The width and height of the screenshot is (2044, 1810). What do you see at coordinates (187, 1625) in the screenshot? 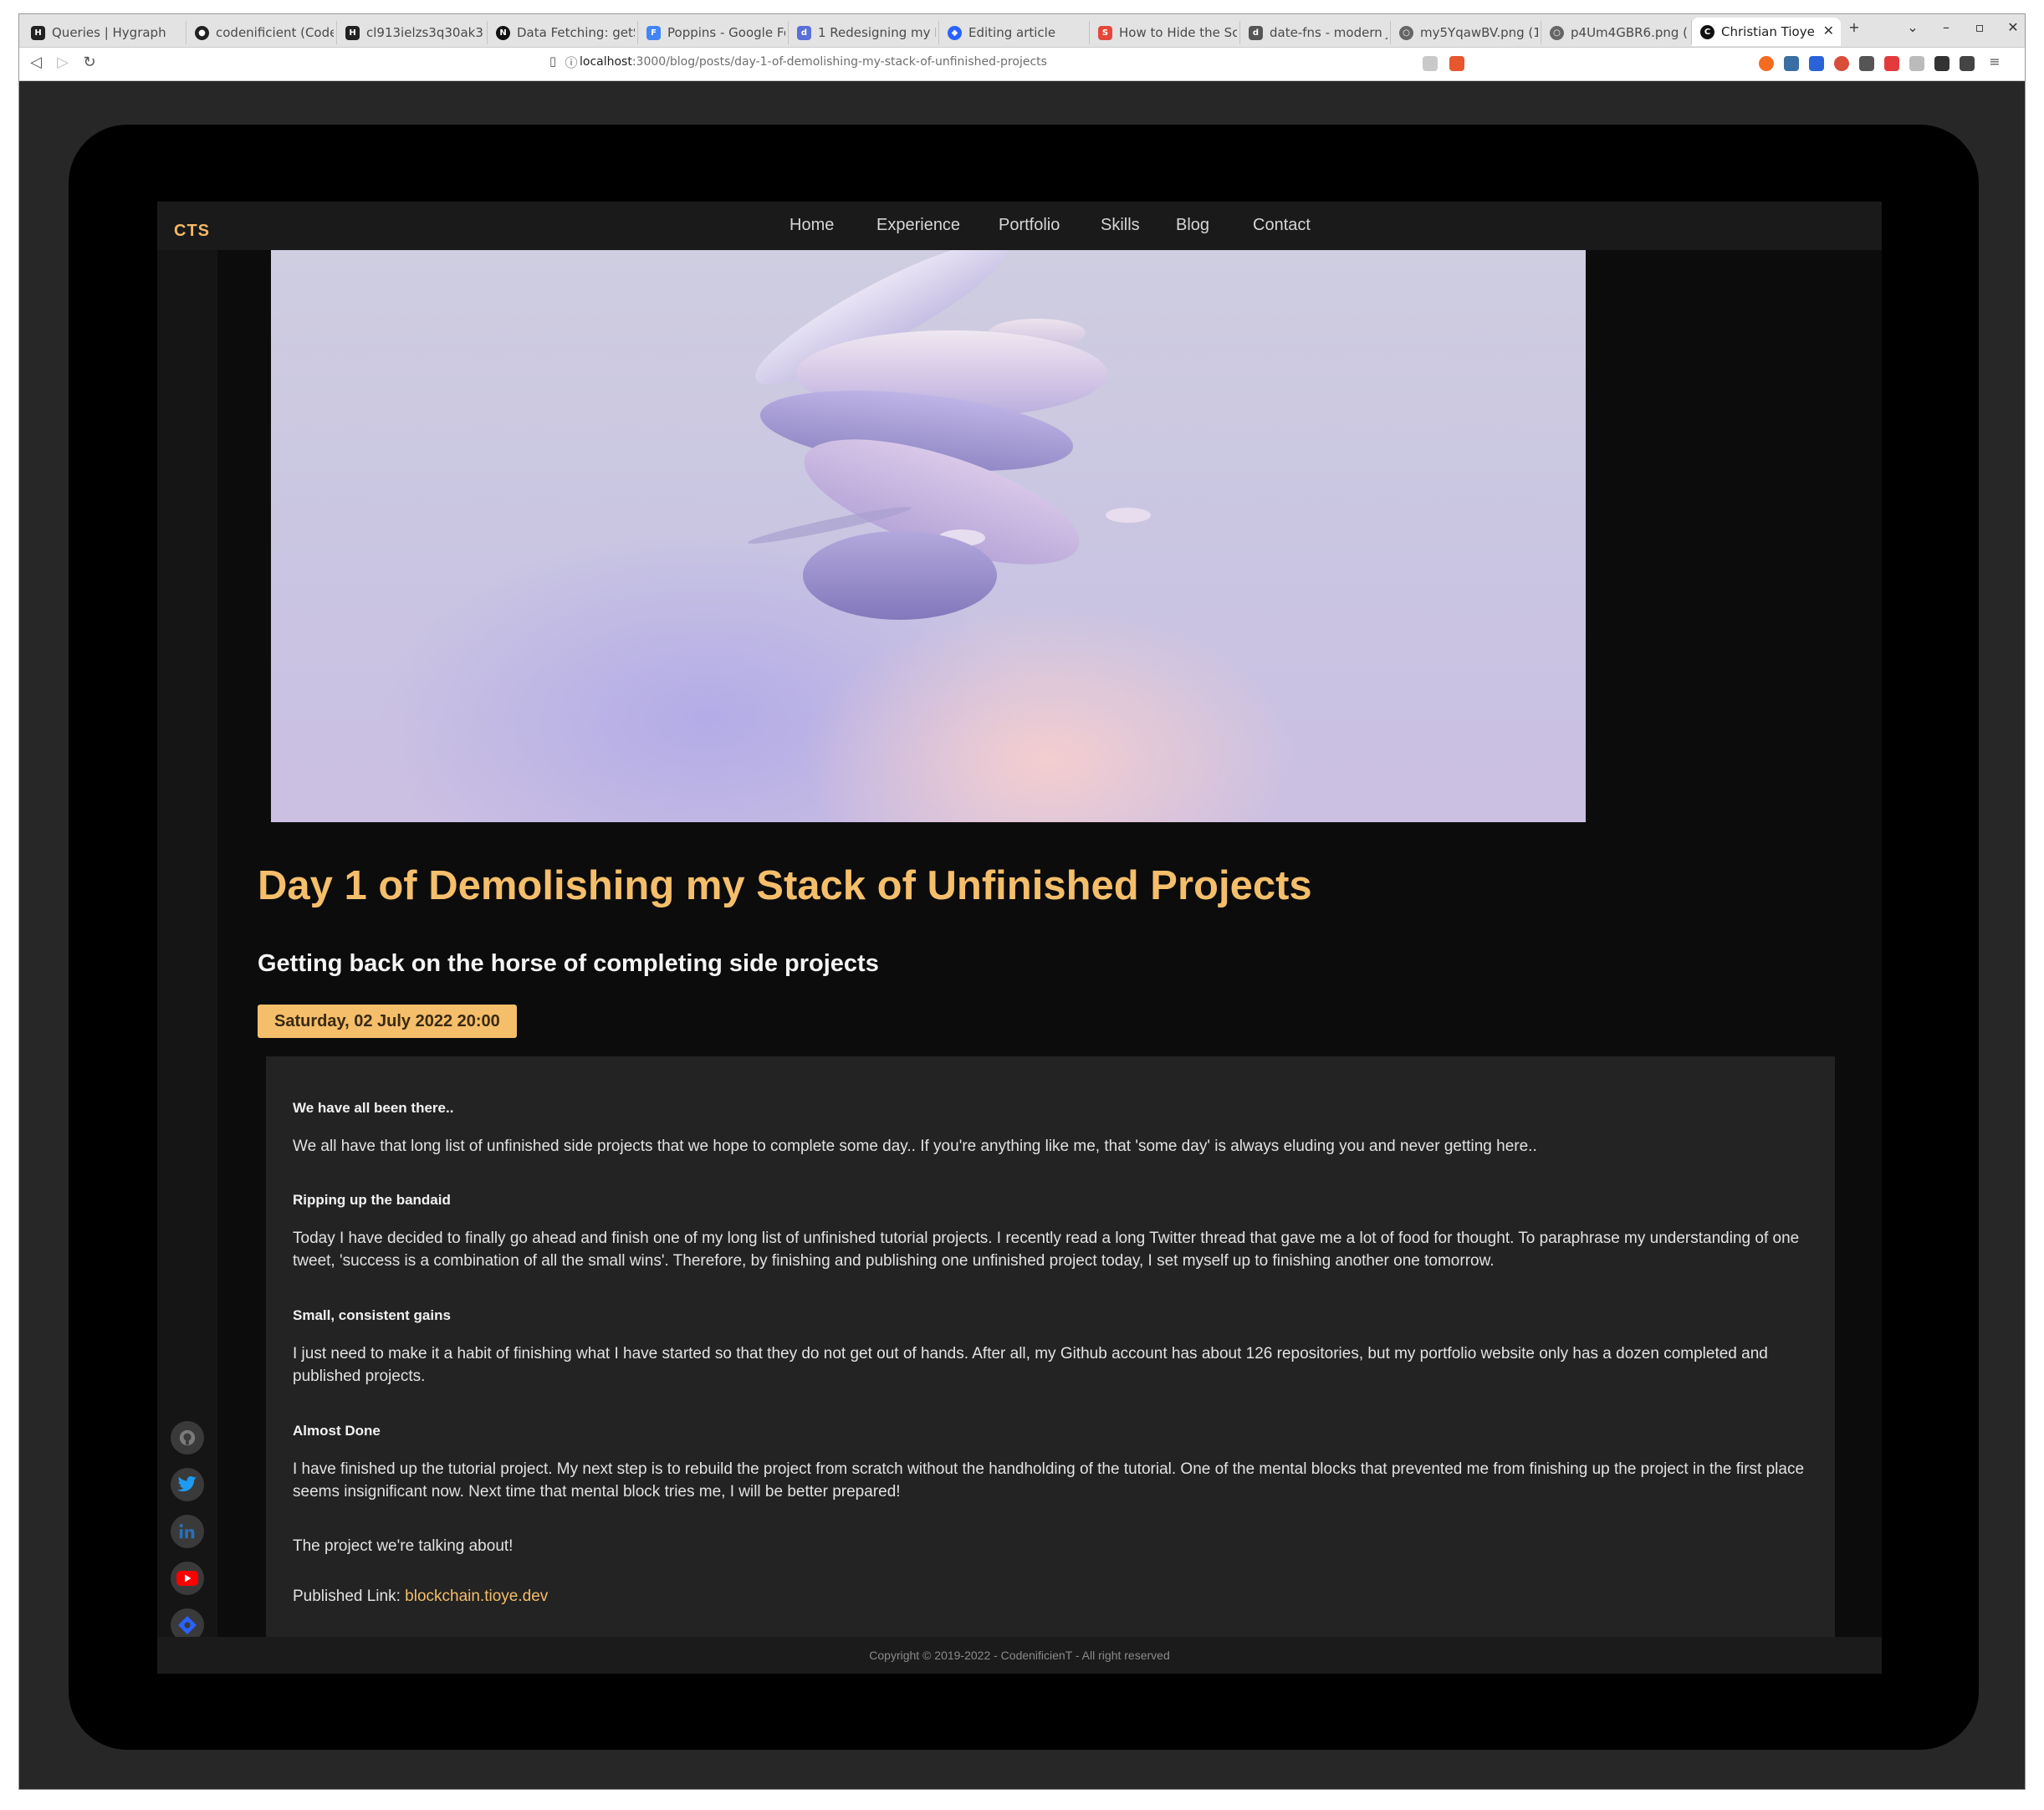
I see `hashnode-icon` at bounding box center [187, 1625].